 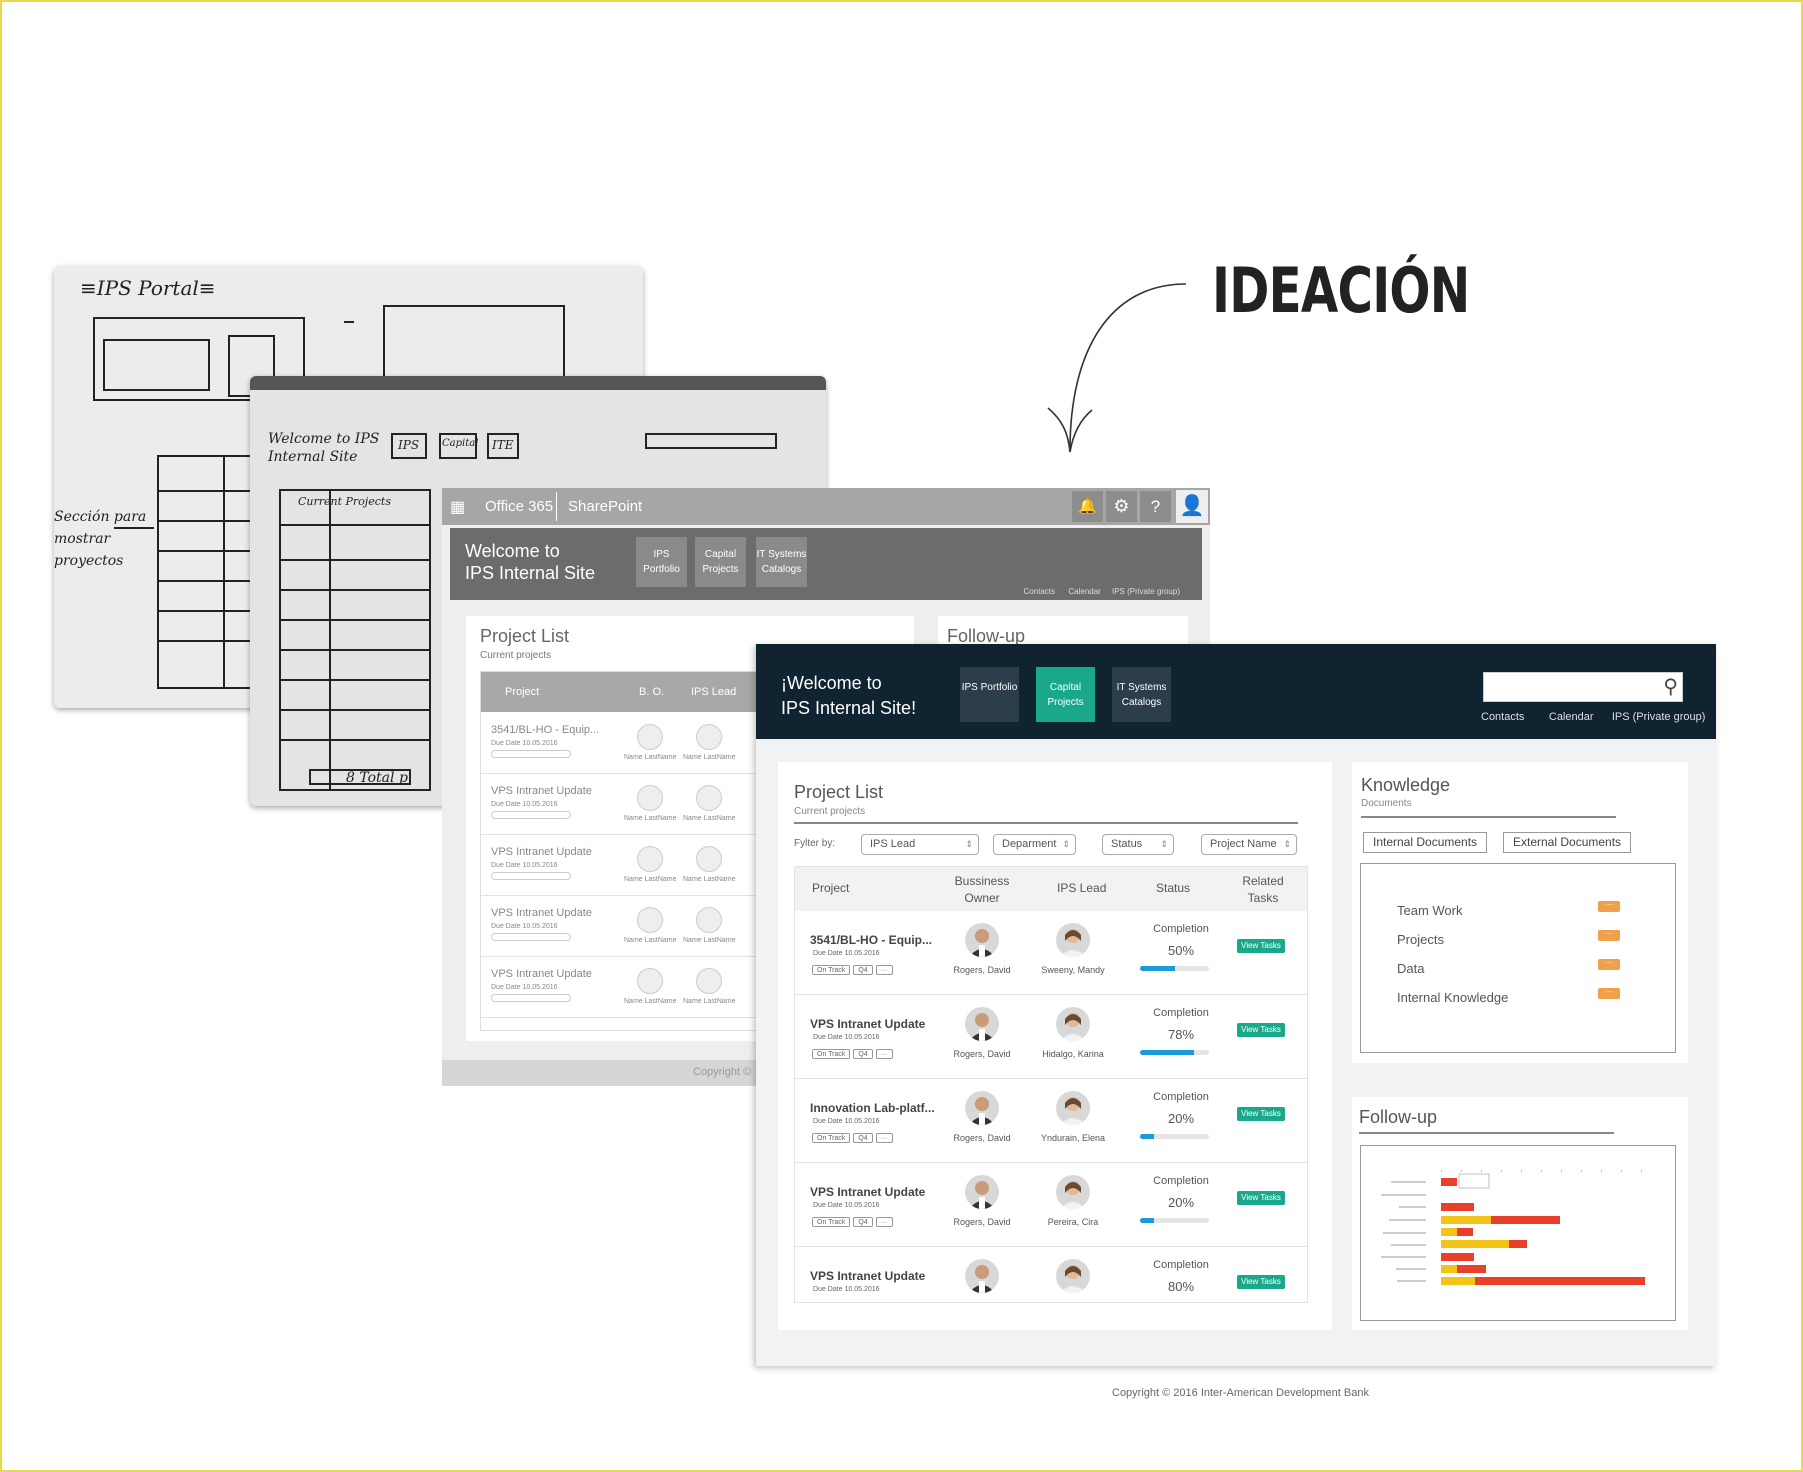 I want to click on curved-arrow-icon, so click(x=1117, y=368).